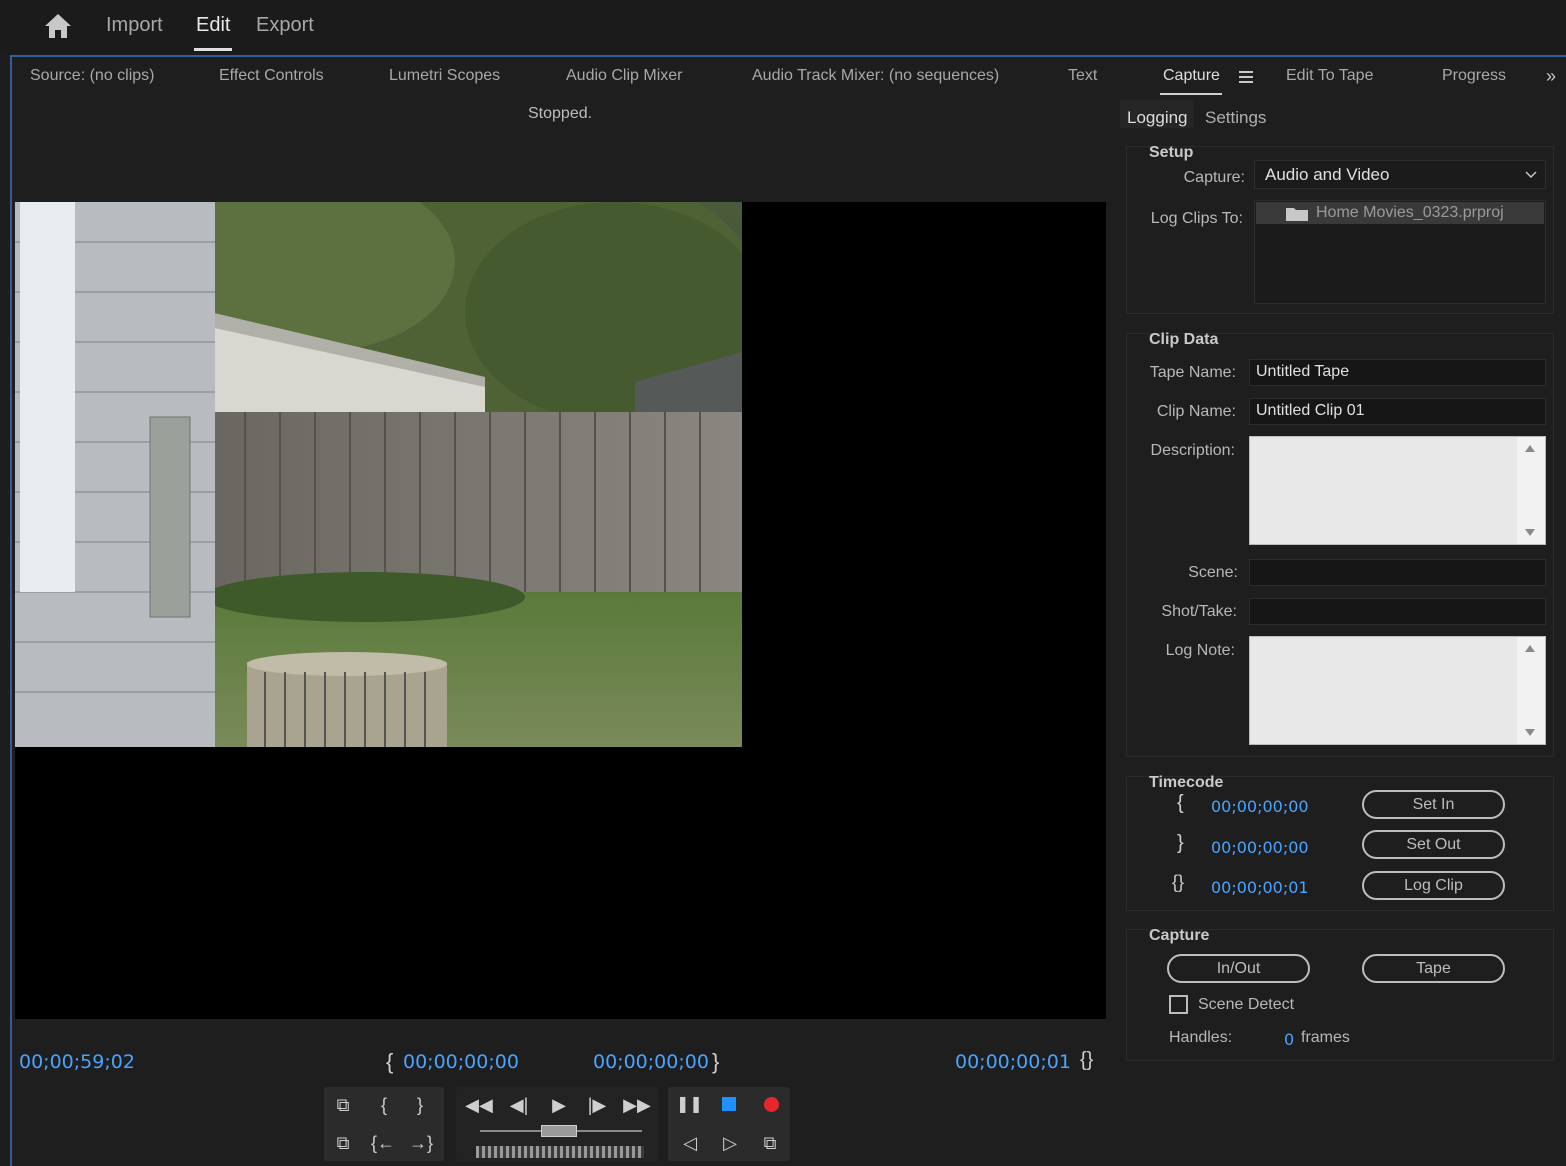 The height and width of the screenshot is (1166, 1566). I want to click on log-clips-to-value: Home Movies_0323.prproj, so click(1410, 212).